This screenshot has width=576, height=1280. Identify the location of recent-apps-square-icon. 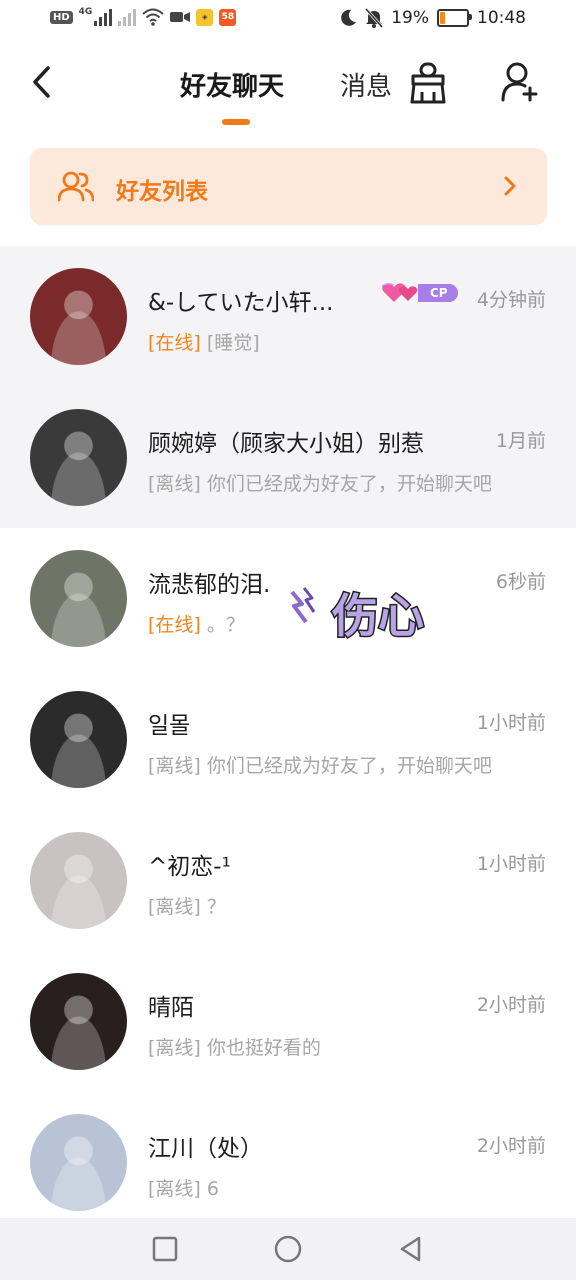
(165, 1249).